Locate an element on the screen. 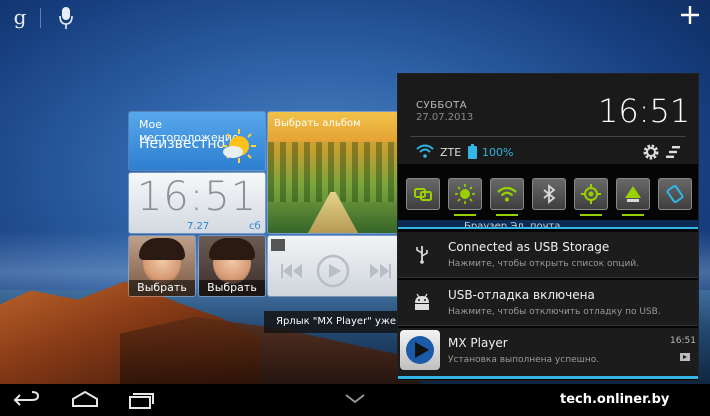  shade-date: 27.07.2013 is located at coordinates (445, 117).